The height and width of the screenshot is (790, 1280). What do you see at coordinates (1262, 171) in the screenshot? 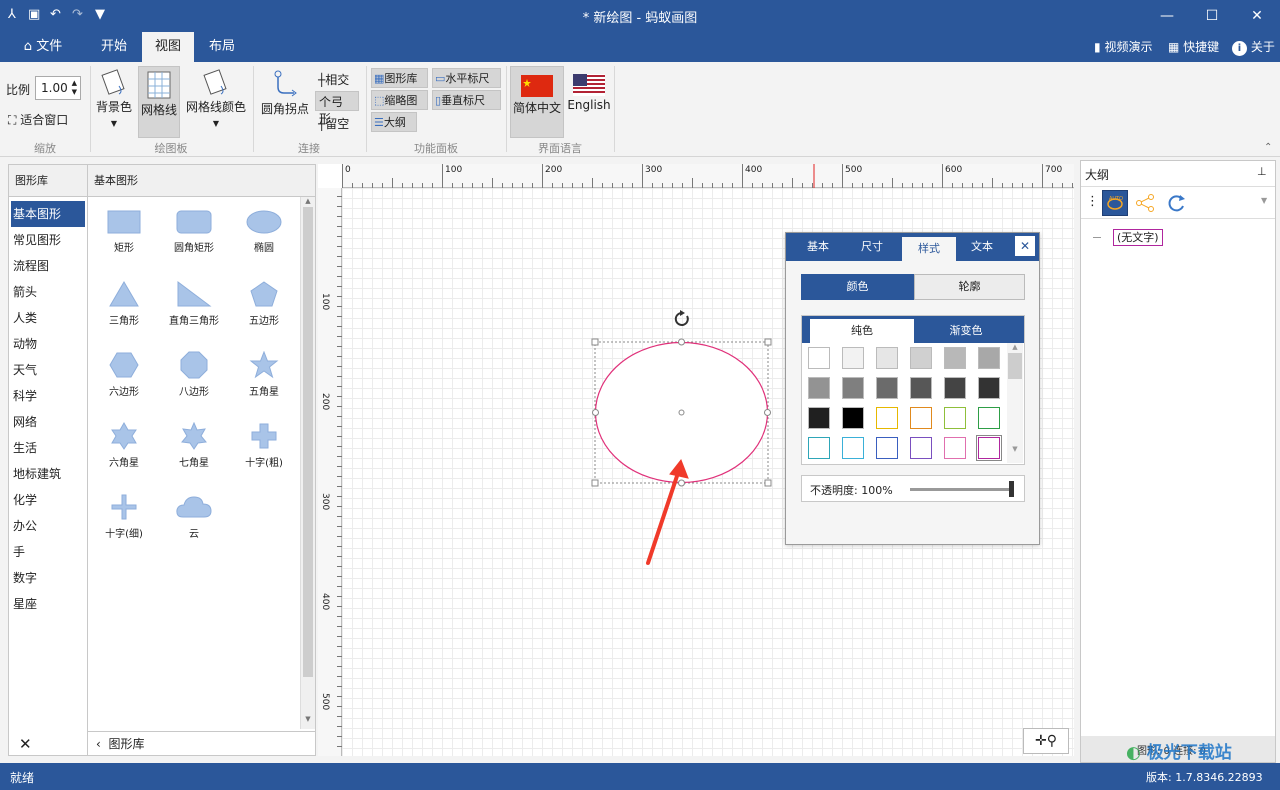
I see `pin-icon: ⊥` at bounding box center [1262, 171].